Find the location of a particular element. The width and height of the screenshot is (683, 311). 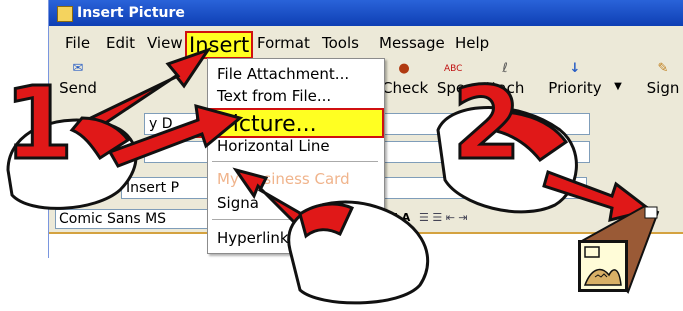

step-1-text: 1 is located at coordinates (39, 123).